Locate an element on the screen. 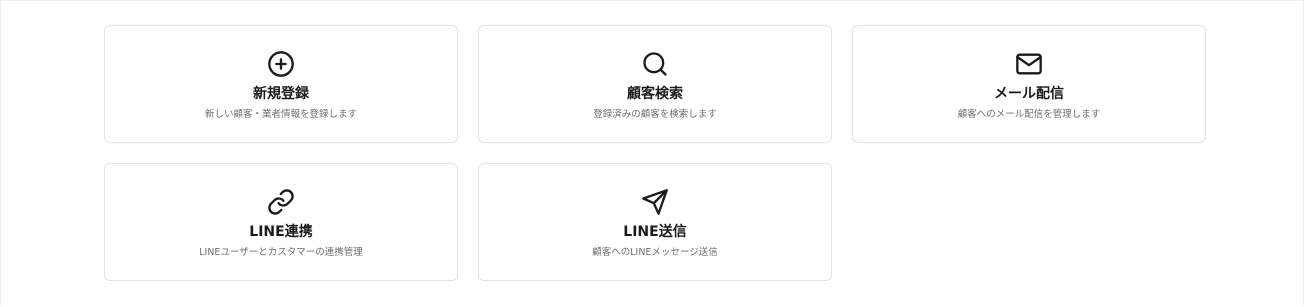 The height and width of the screenshot is (307, 1304). customer-search-card: 顧客検索 登録済みの顧客を検索します is located at coordinates (655, 84).